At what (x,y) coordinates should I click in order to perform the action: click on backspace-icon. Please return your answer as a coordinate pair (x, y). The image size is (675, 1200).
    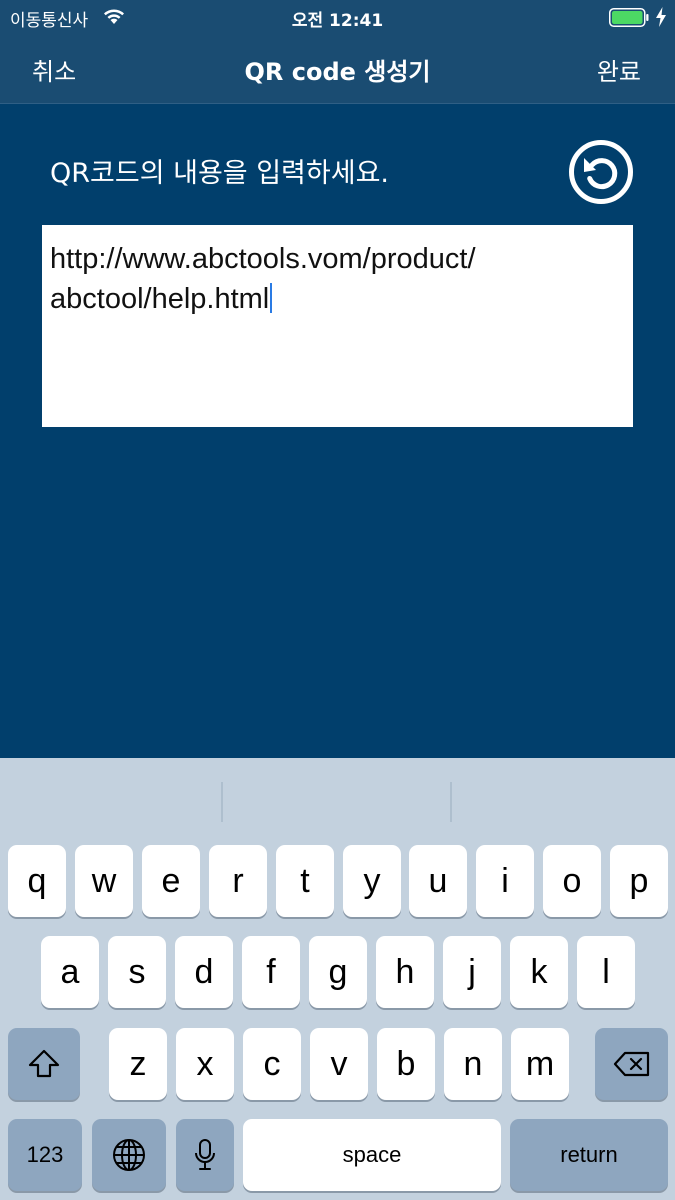
    Looking at the image, I should click on (631, 1064).